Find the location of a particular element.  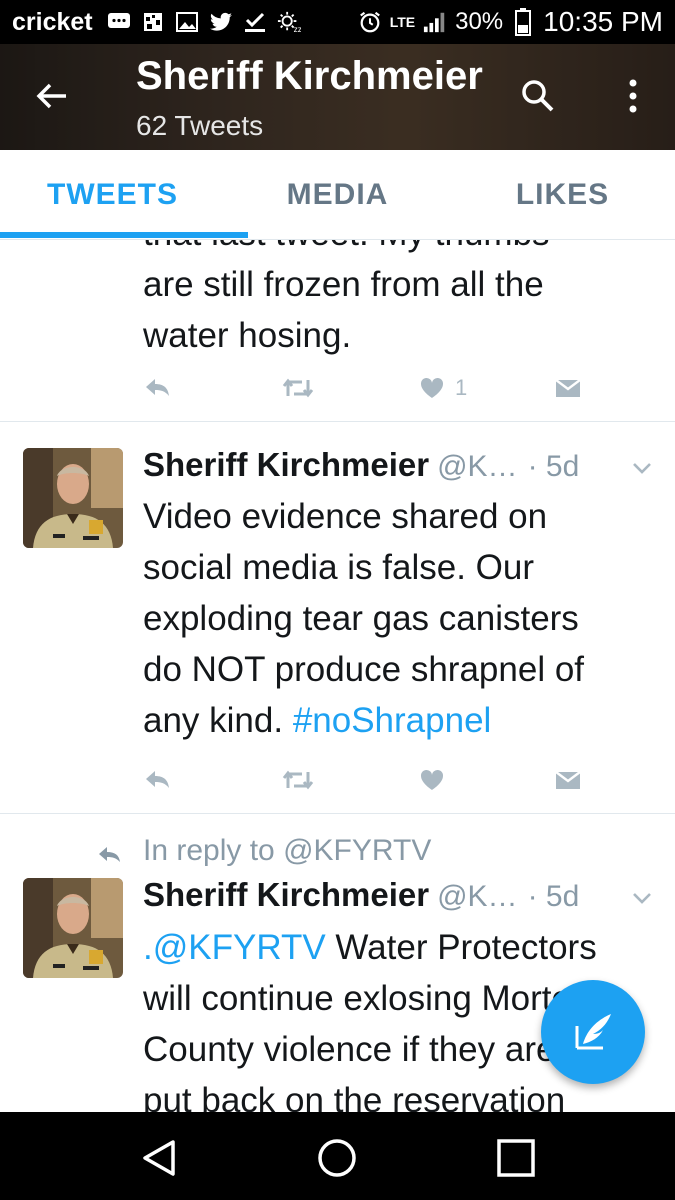

hashtag-link: #noShrapnel is located at coordinates (392, 720).